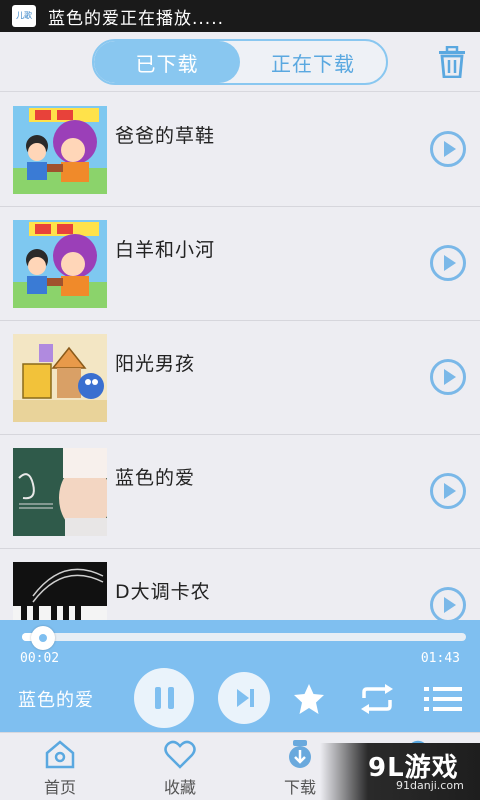  I want to click on song-title: 白羊和小河, so click(165, 250).